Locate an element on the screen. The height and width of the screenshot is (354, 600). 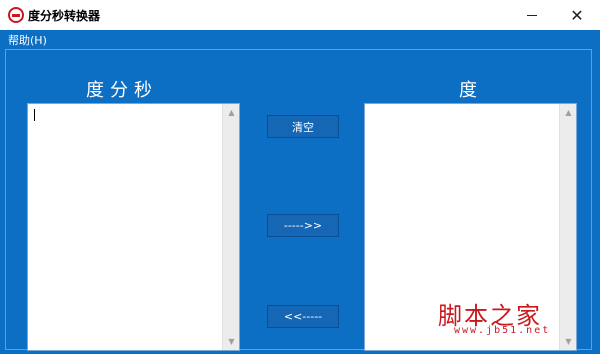
watermark-url: www.jb51.net is located at coordinates (502, 330).